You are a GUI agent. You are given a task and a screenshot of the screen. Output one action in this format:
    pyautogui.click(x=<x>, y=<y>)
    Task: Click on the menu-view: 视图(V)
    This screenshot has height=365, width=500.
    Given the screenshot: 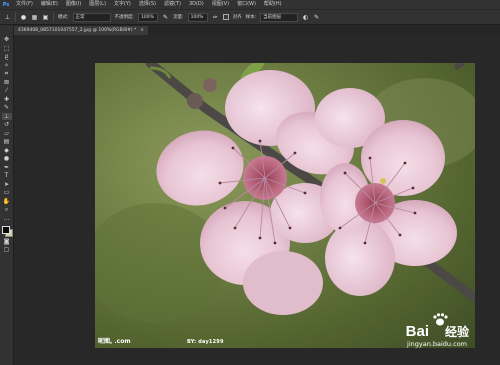 What is the action you would take?
    pyautogui.click(x=220, y=4)
    